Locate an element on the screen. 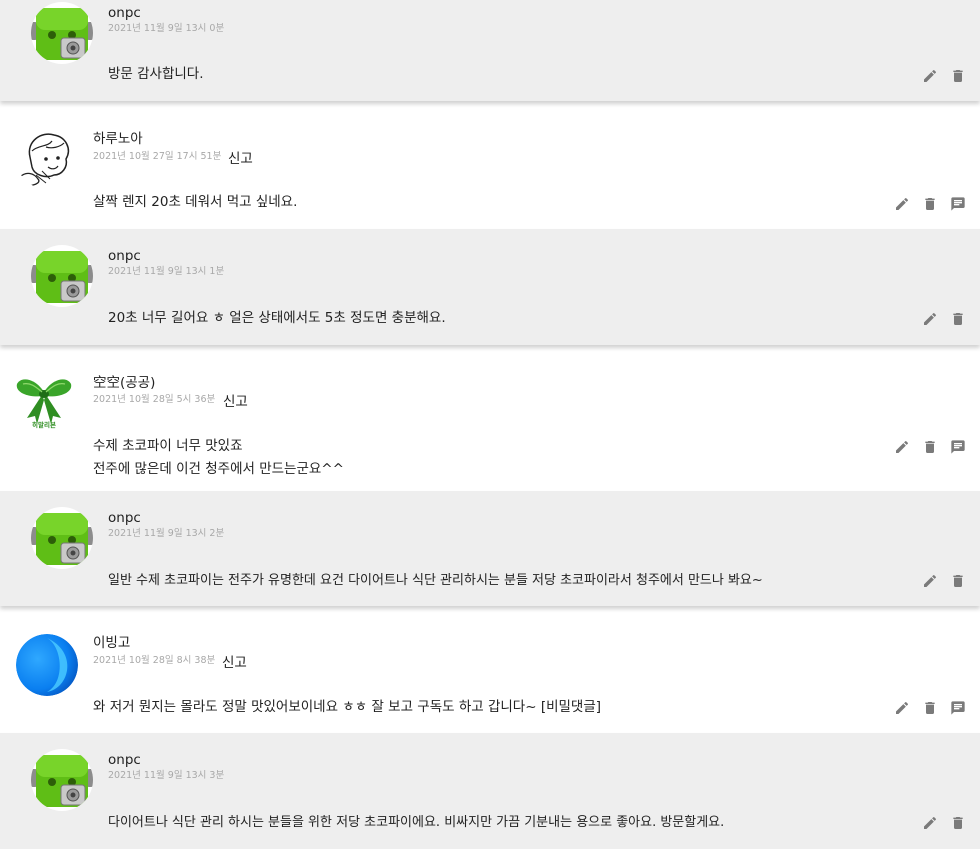  reply-date: 2021년 11월 9일 13시 1분 is located at coordinates (166, 271).